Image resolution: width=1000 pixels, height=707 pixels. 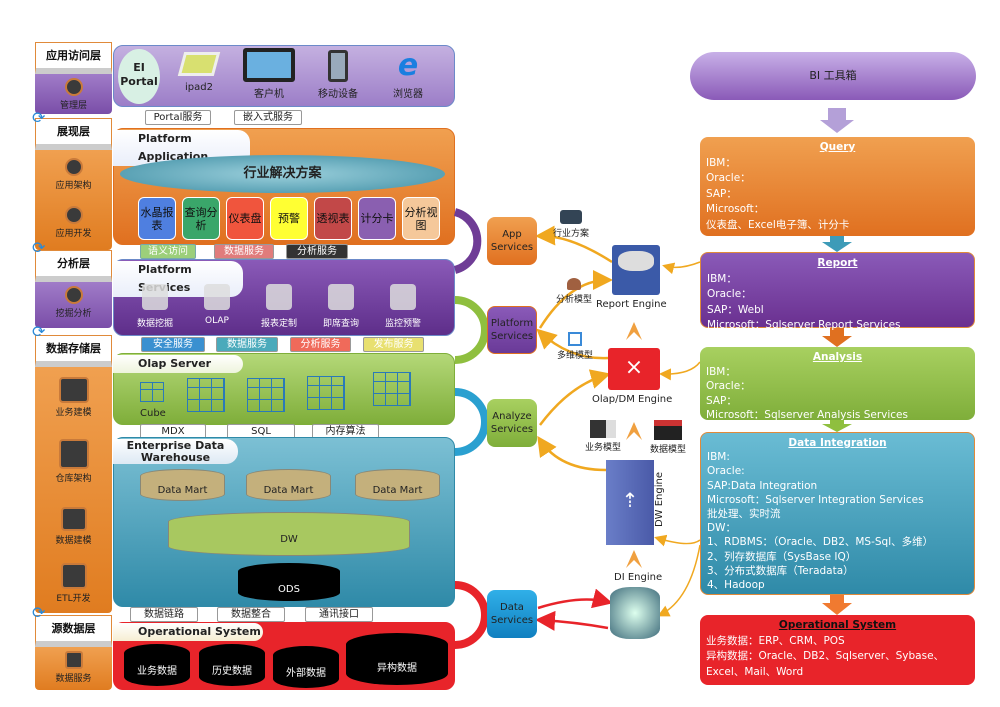 I want to click on data-services-button: Data Services, so click(x=512, y=614).